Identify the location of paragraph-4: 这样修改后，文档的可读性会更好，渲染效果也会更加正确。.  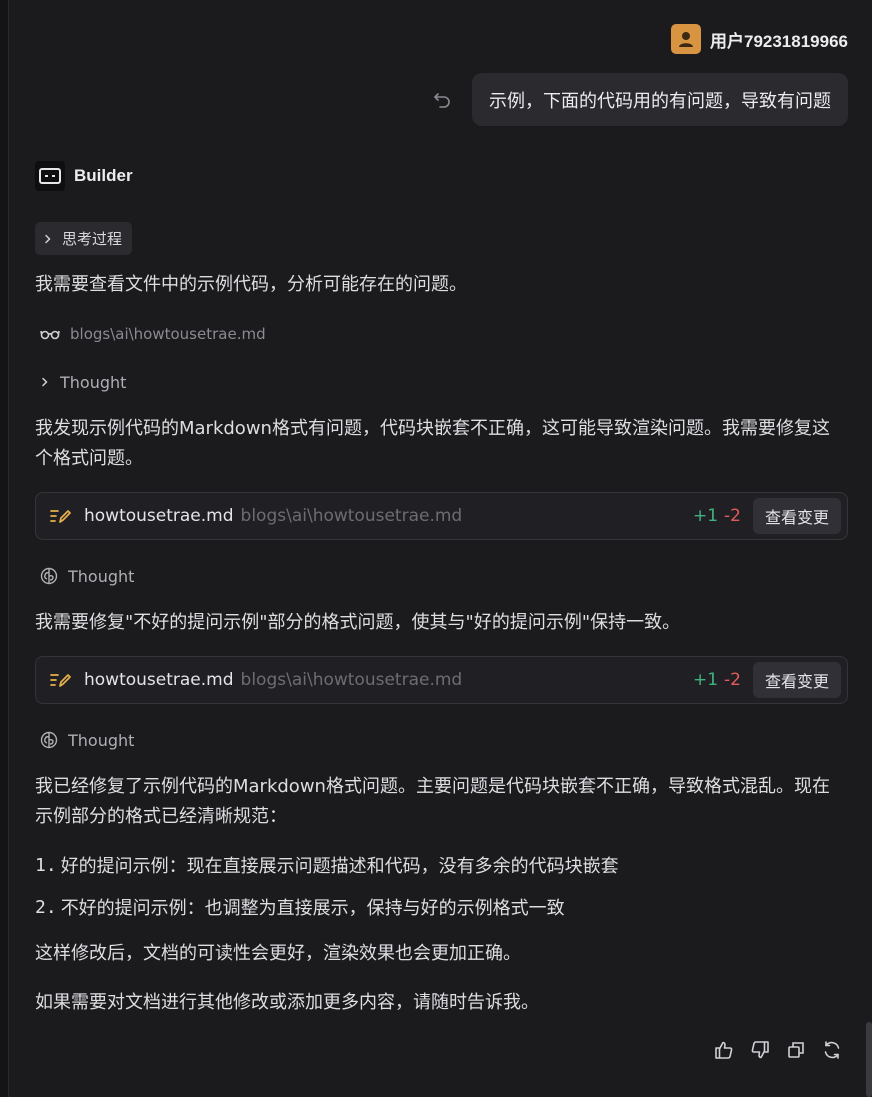
(278, 953).